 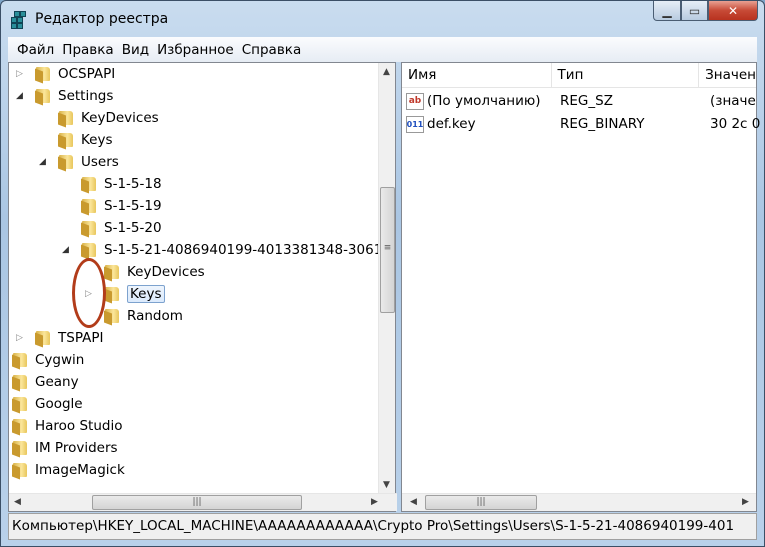 I want to click on column-name: Имя, so click(x=477, y=75).